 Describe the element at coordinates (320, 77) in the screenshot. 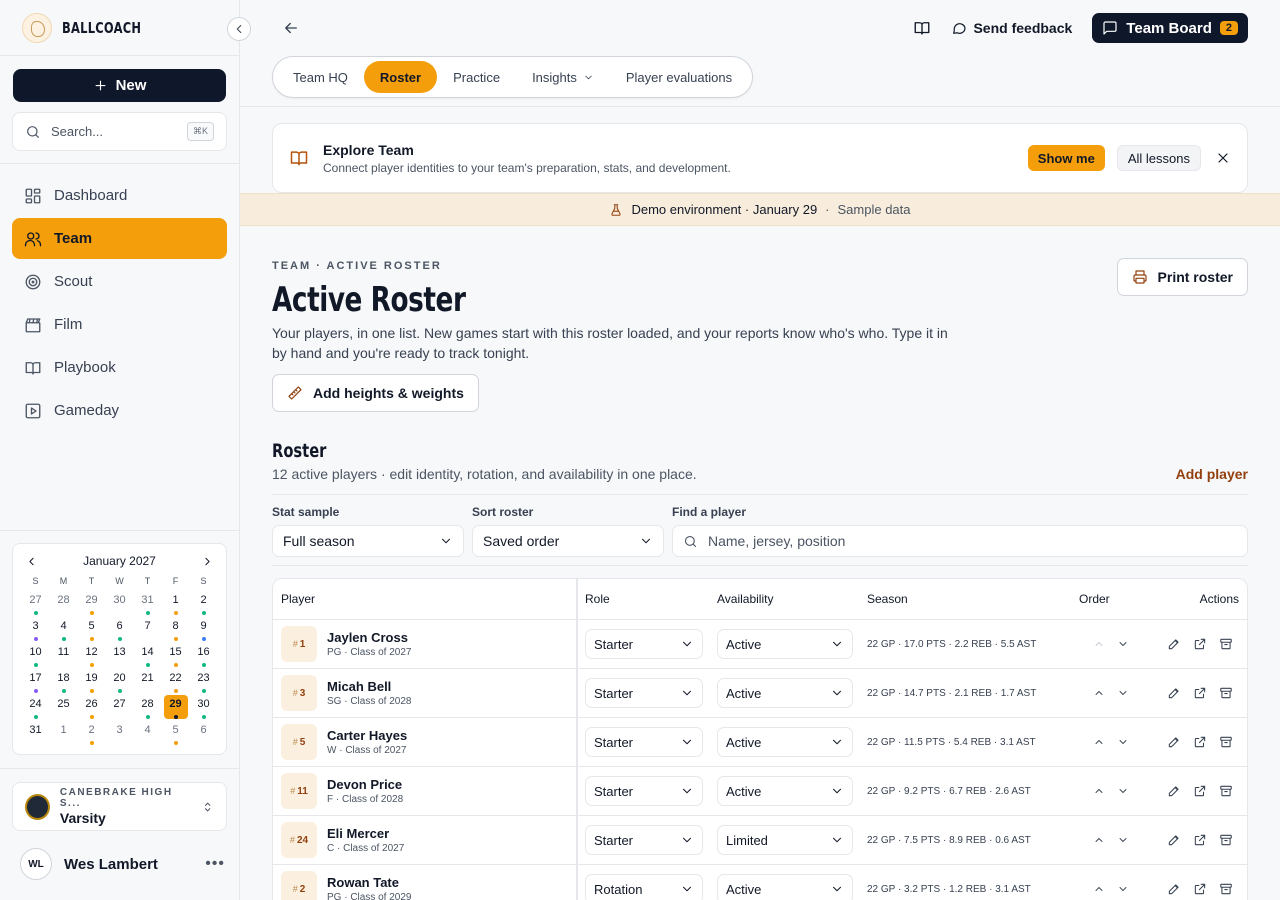

I see `tab-team-hq: Team HQ` at that location.